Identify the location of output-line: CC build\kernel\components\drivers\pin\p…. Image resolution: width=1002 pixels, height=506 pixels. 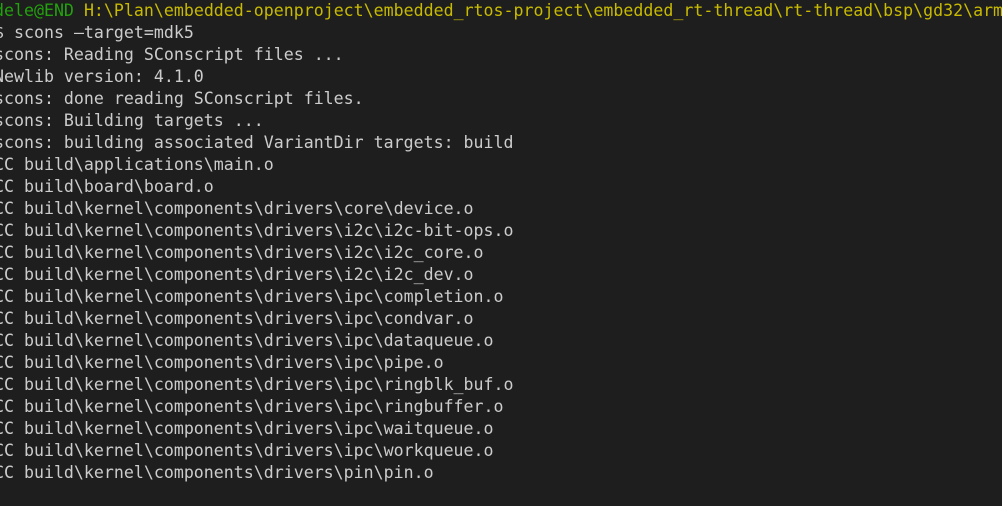
(217, 472).